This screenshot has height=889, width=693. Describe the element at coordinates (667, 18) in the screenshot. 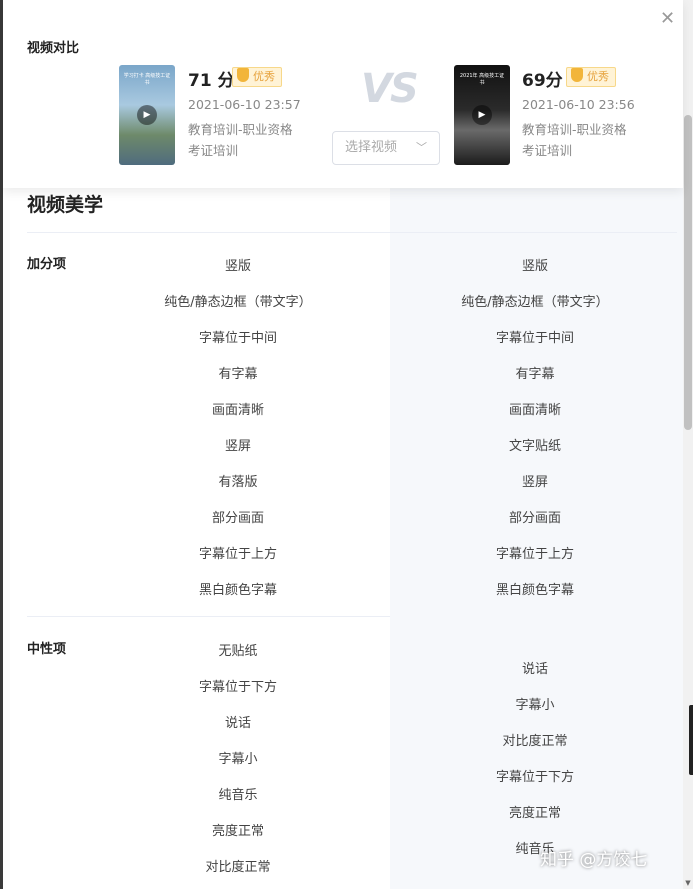

I see `close-icon: ✕` at that location.